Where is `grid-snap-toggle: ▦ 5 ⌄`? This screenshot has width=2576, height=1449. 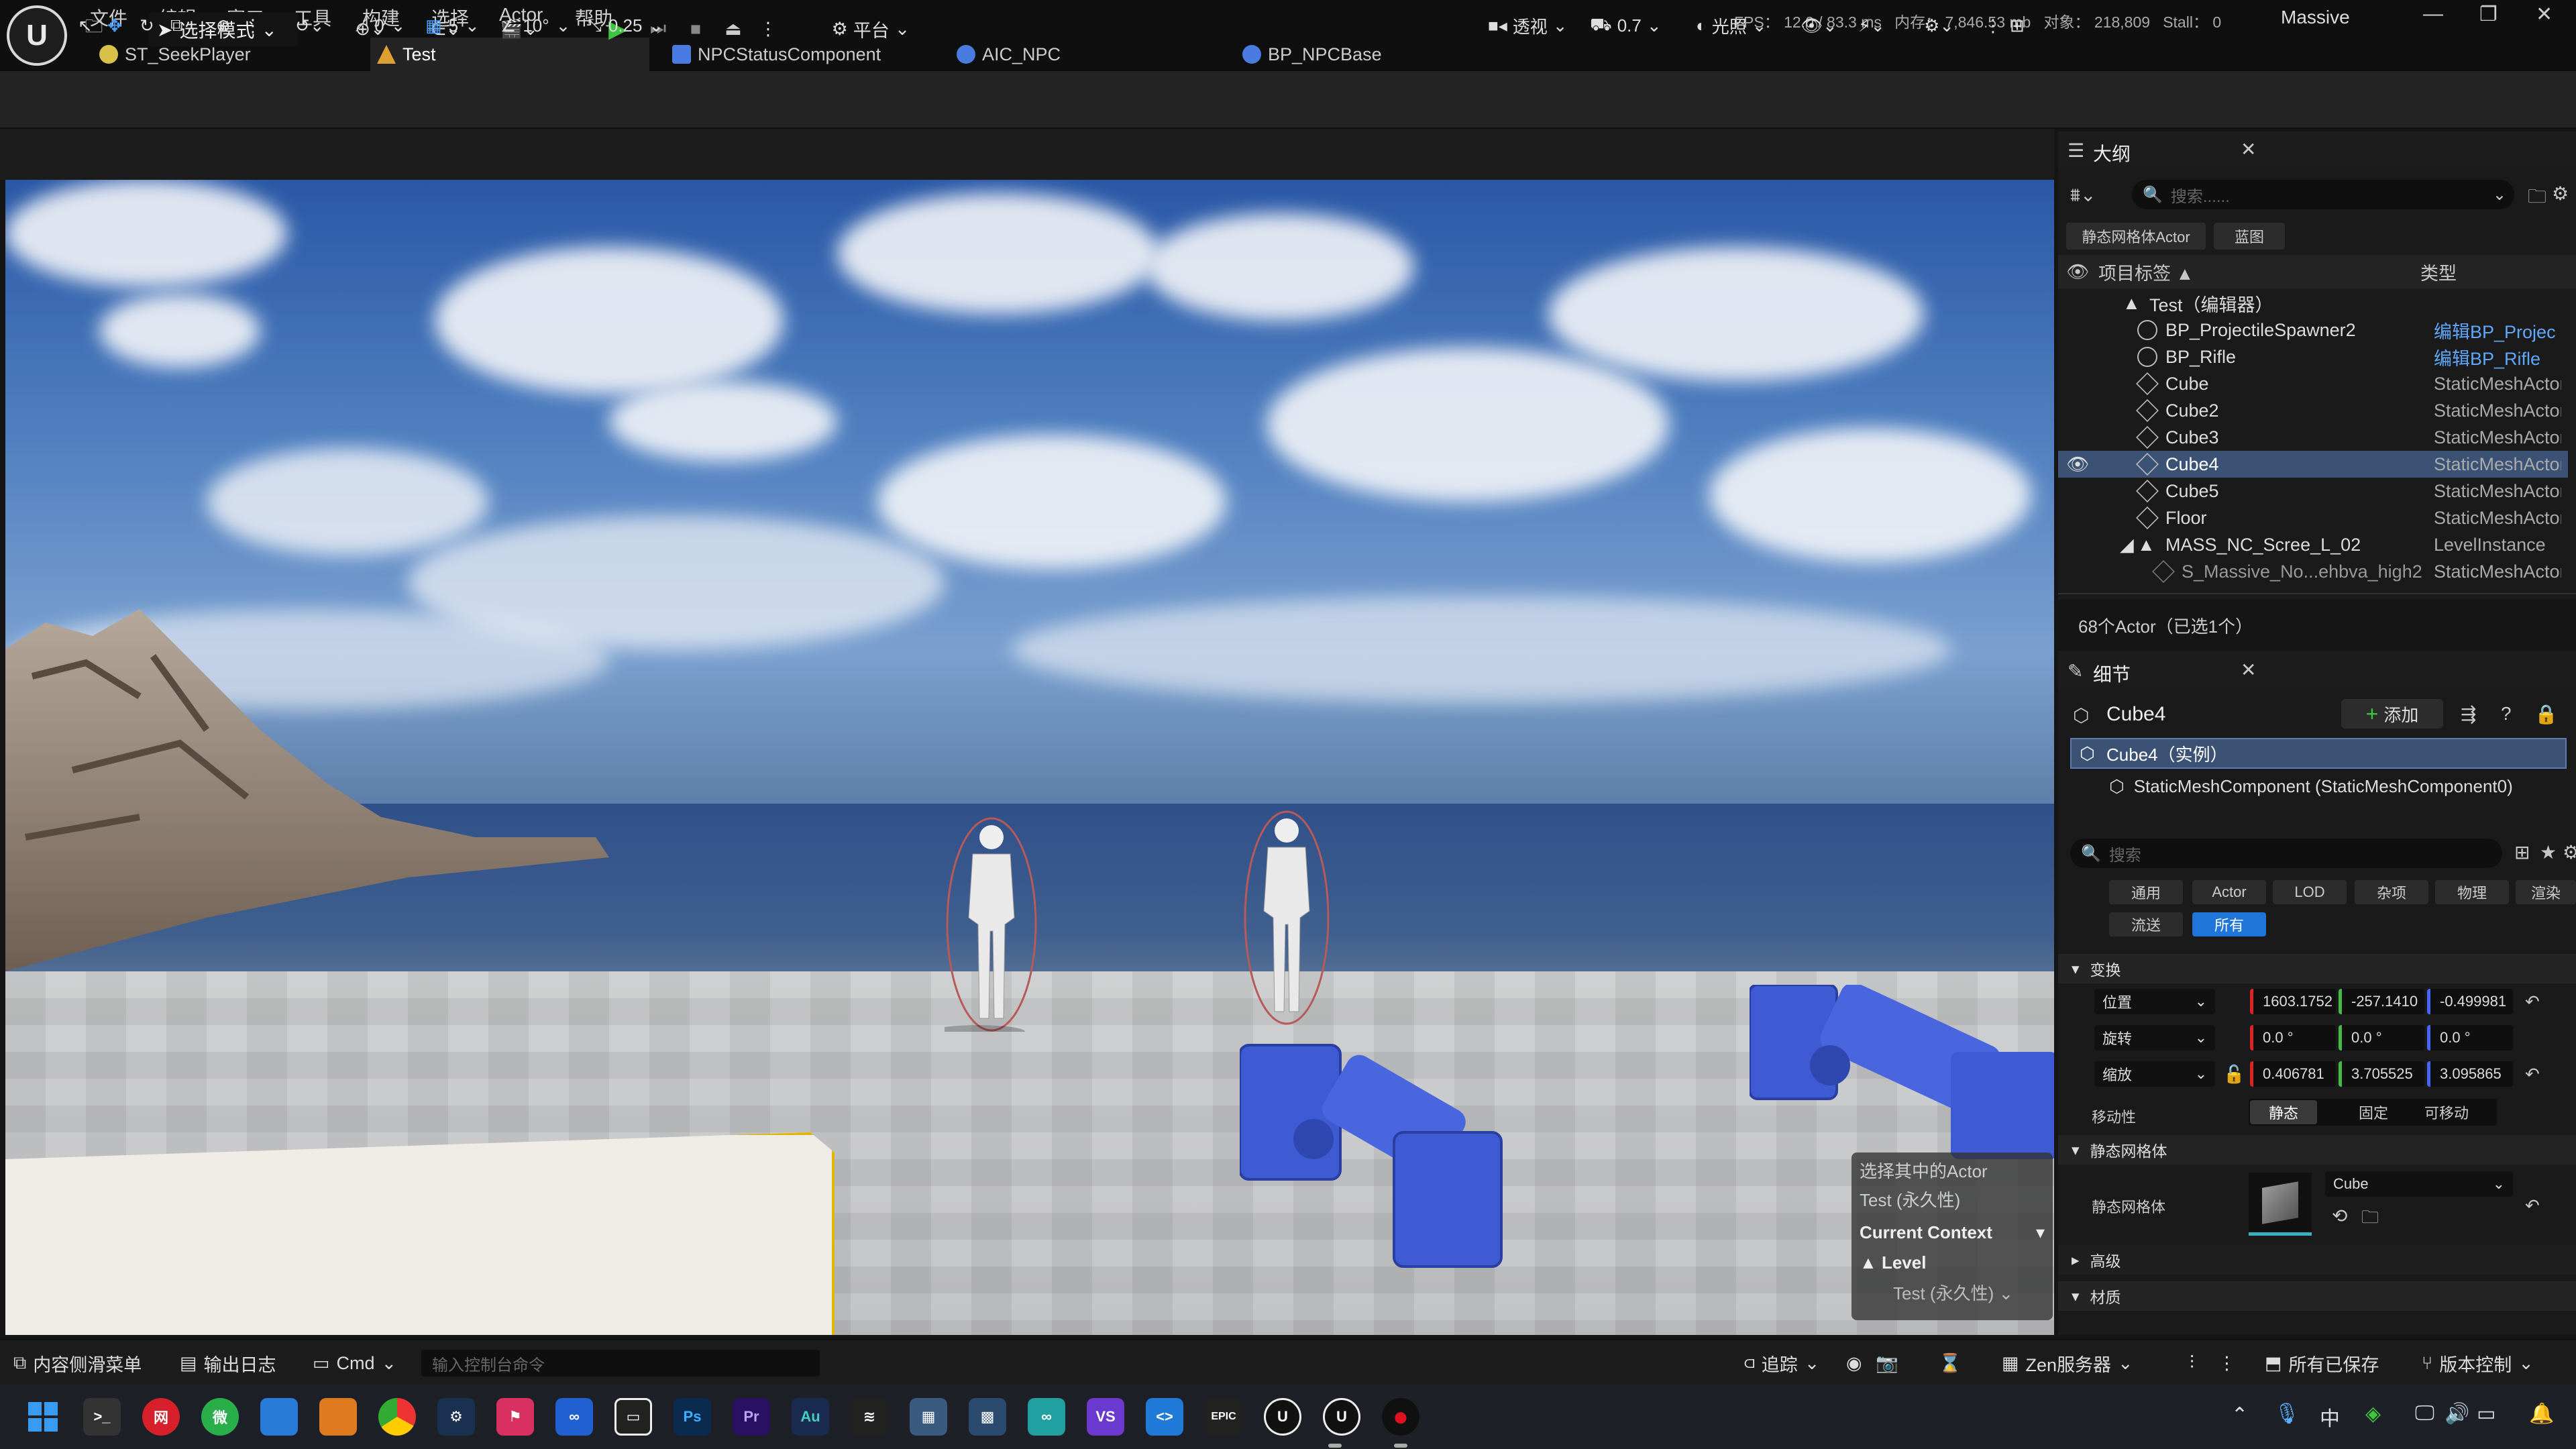
grid-snap-toggle: ▦ 5 ⌄ is located at coordinates (452, 25).